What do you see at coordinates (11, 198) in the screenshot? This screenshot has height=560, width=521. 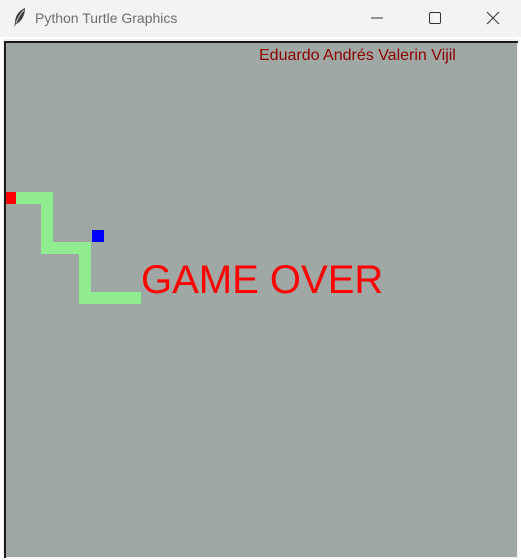 I see `snake-head` at bounding box center [11, 198].